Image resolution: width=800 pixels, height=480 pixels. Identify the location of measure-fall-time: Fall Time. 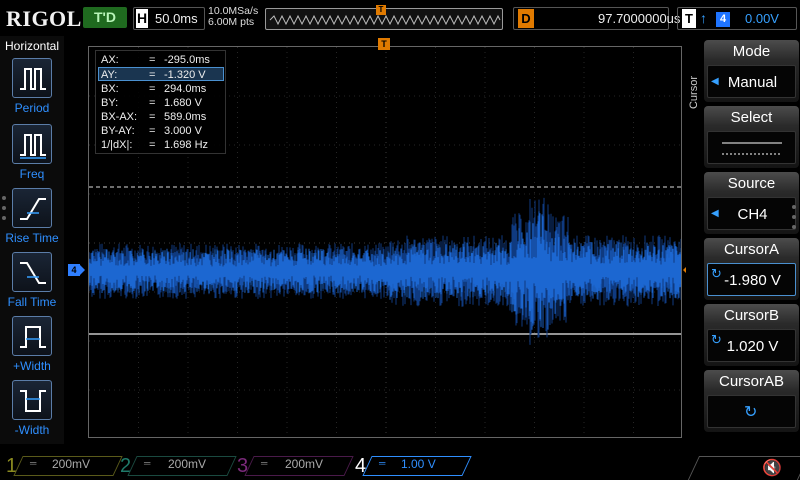
(32, 284).